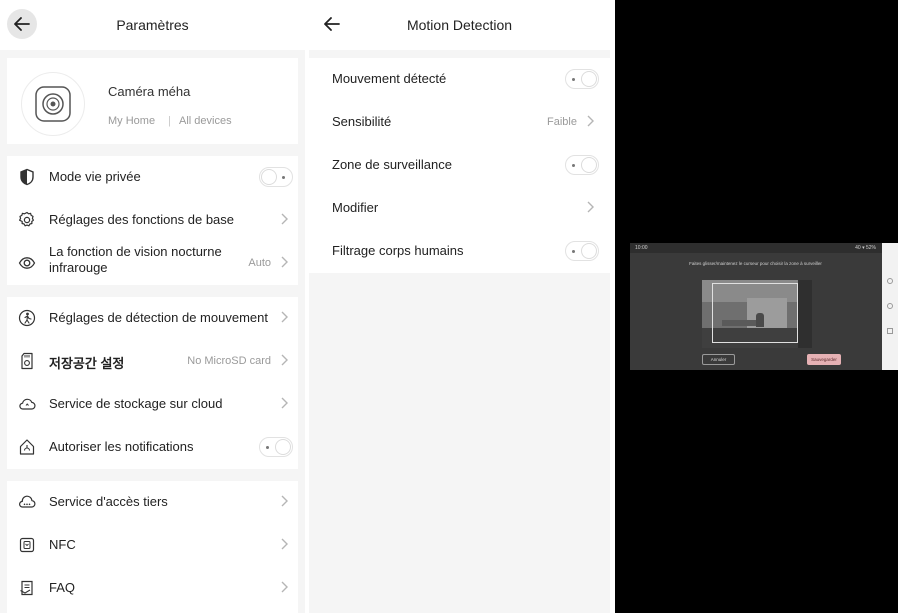 The width and height of the screenshot is (898, 613). What do you see at coordinates (95, 176) in the screenshot?
I see `settings-row-label: Mode vie privée` at bounding box center [95, 176].